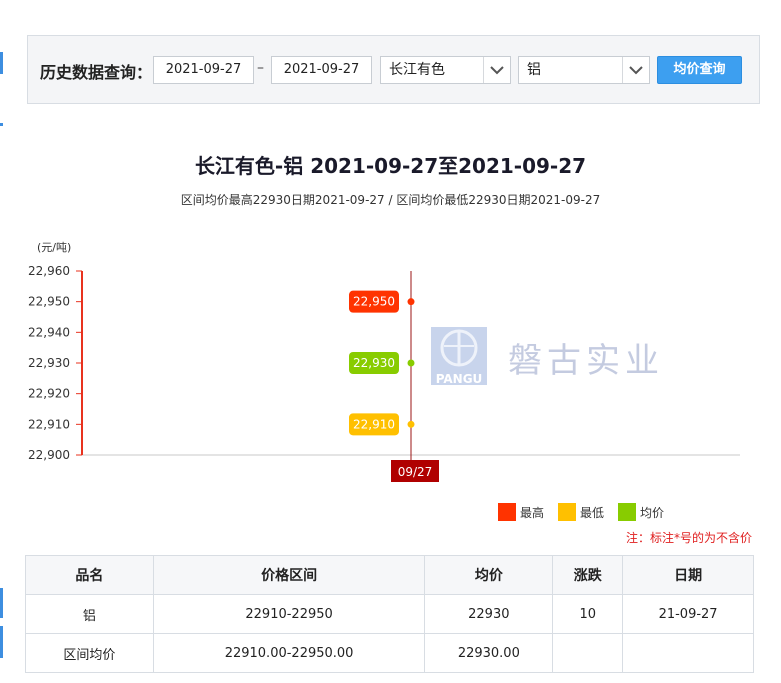 Image resolution: width=781 pixels, height=683 pixels. I want to click on table-header: 品名, so click(89, 575).